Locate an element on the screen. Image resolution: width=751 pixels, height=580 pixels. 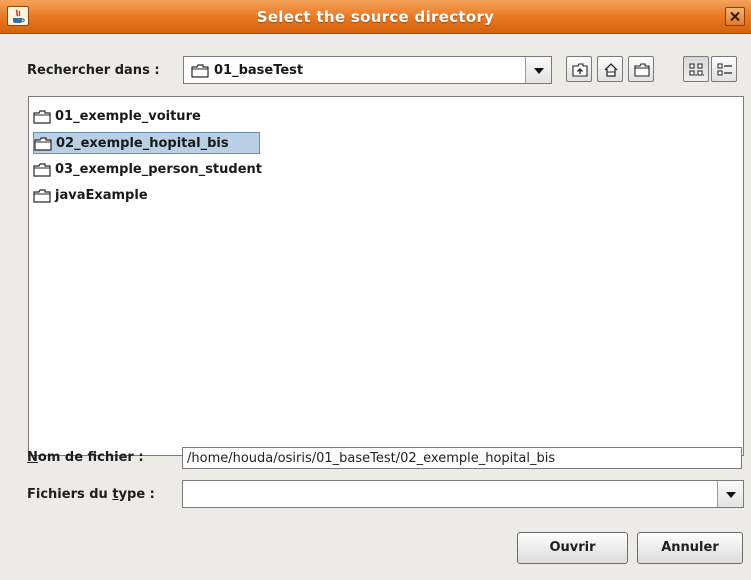
list-view-icon is located at coordinates (696, 69).